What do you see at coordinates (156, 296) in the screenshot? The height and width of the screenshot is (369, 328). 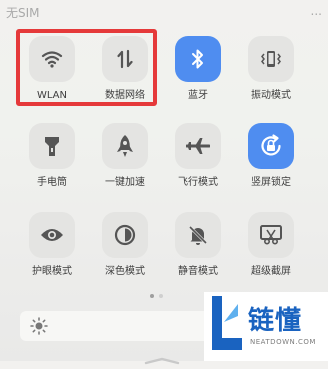 I see `page-indicator` at bounding box center [156, 296].